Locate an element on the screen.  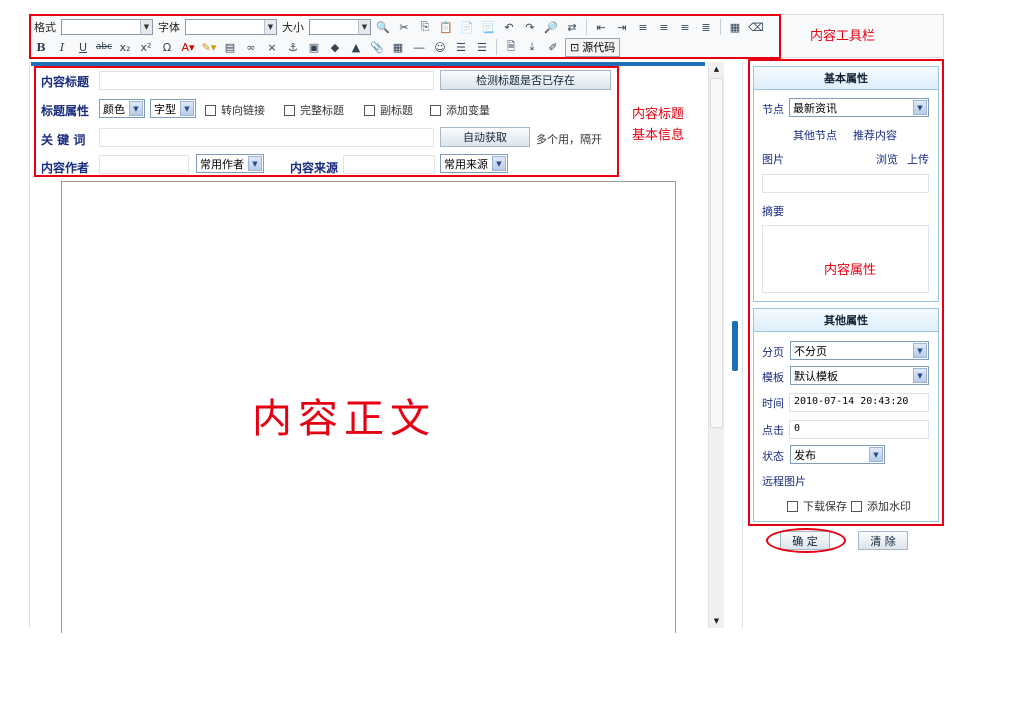
form-annotation-line1: 内容标题 is located at coordinates (658, 114).